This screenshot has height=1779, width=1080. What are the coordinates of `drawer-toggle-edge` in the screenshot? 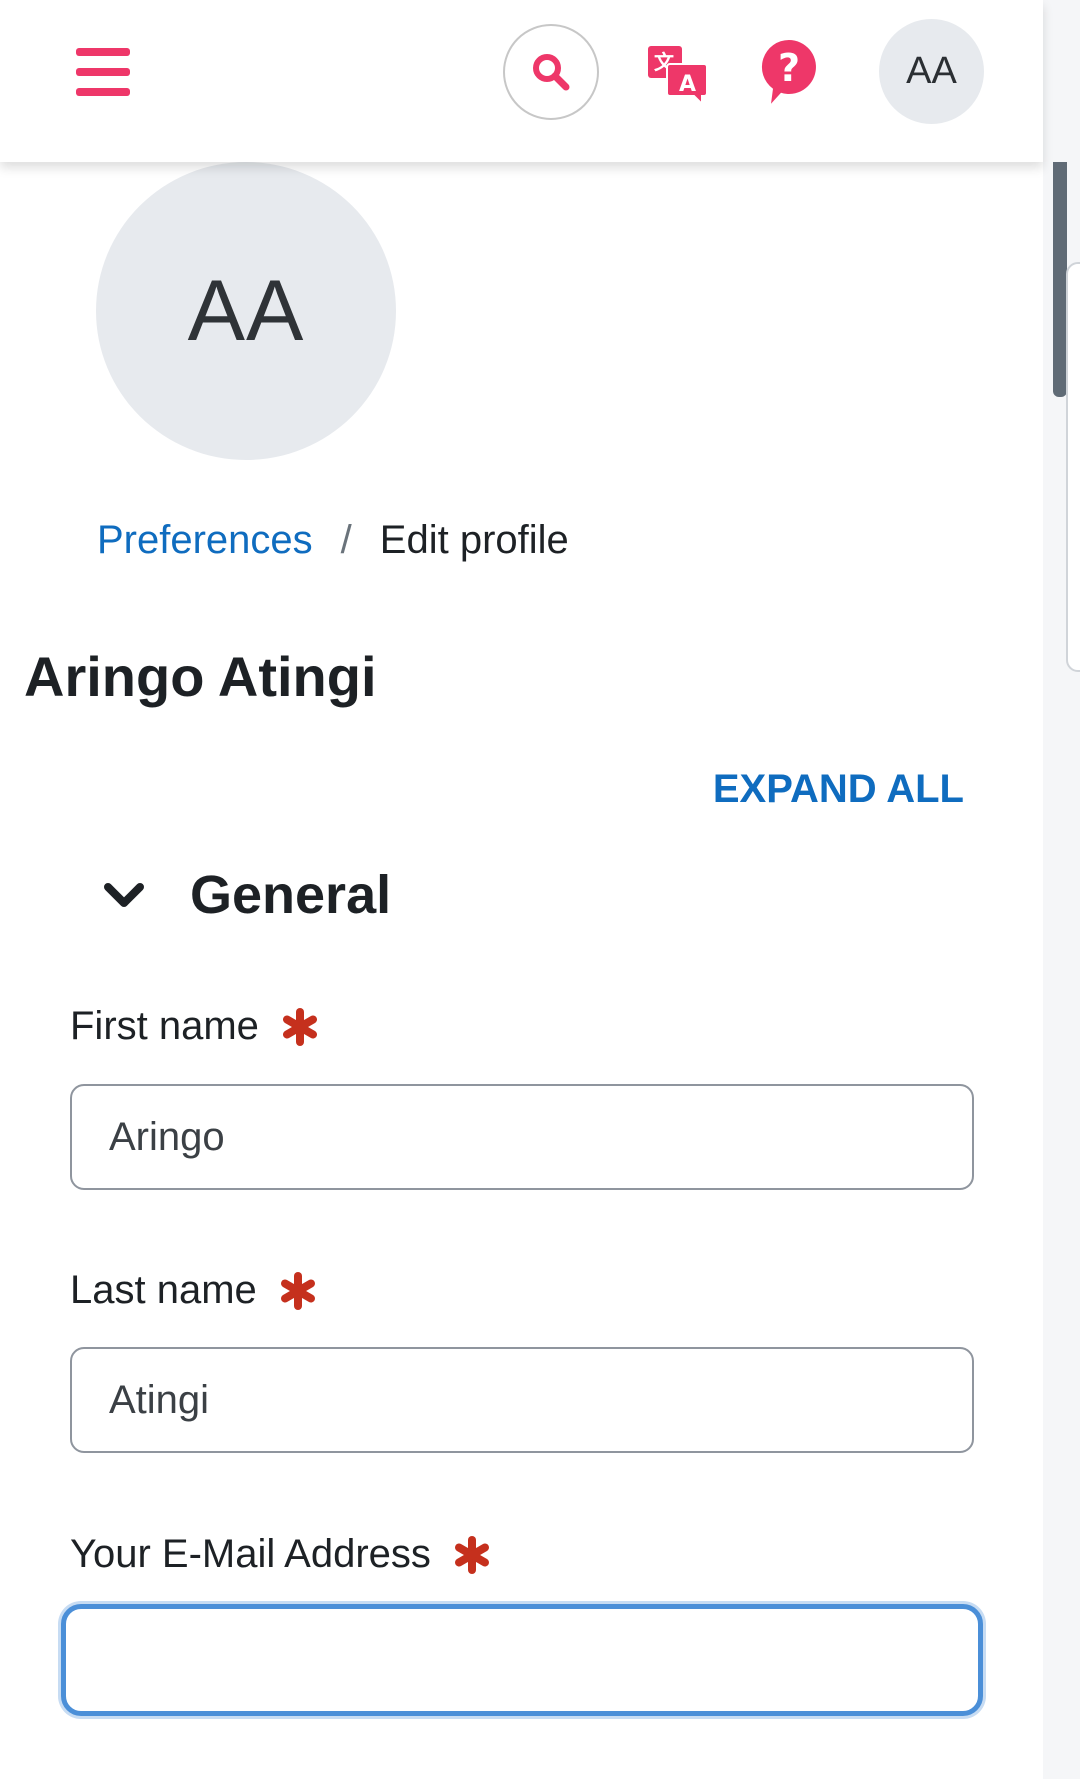 It's located at (1073, 467).